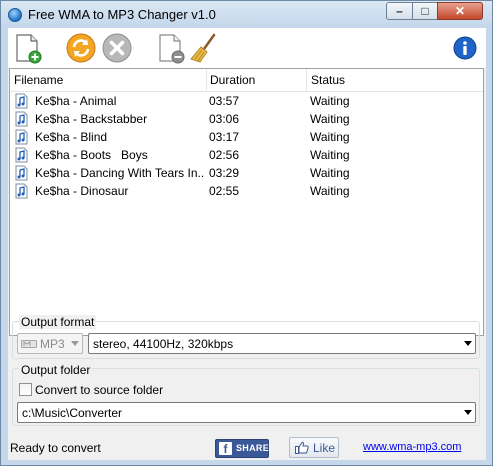 The image size is (493, 466). I want to click on thumbs-up-icon, so click(302, 447).